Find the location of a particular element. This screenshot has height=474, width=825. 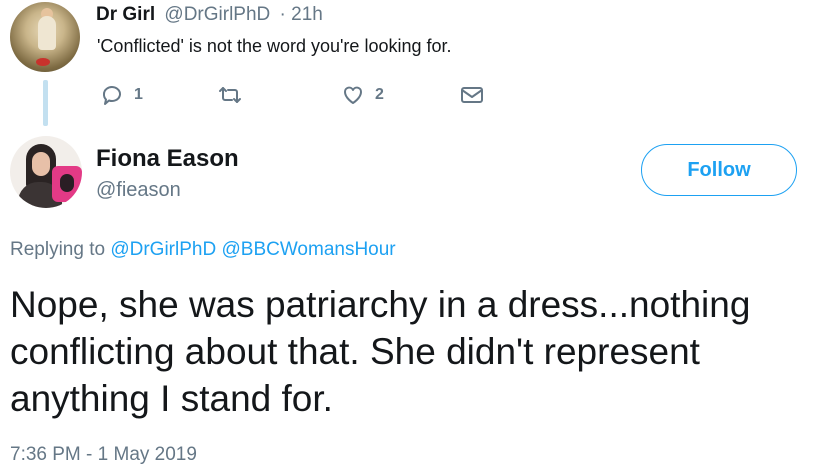

reply-mention-link: @BBCWomansHour is located at coordinates (308, 249).